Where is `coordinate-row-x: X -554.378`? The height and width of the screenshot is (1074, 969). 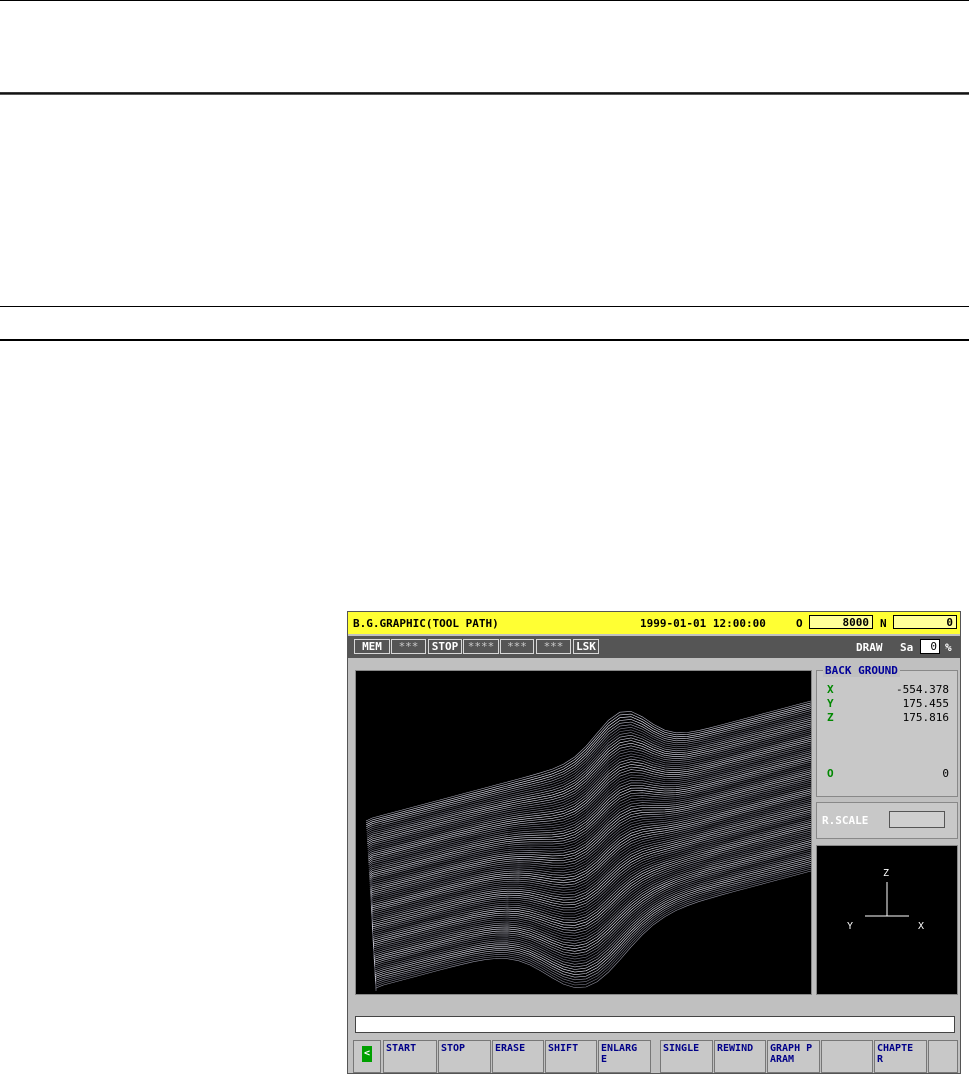 coordinate-row-x: X -554.378 is located at coordinates (888, 690).